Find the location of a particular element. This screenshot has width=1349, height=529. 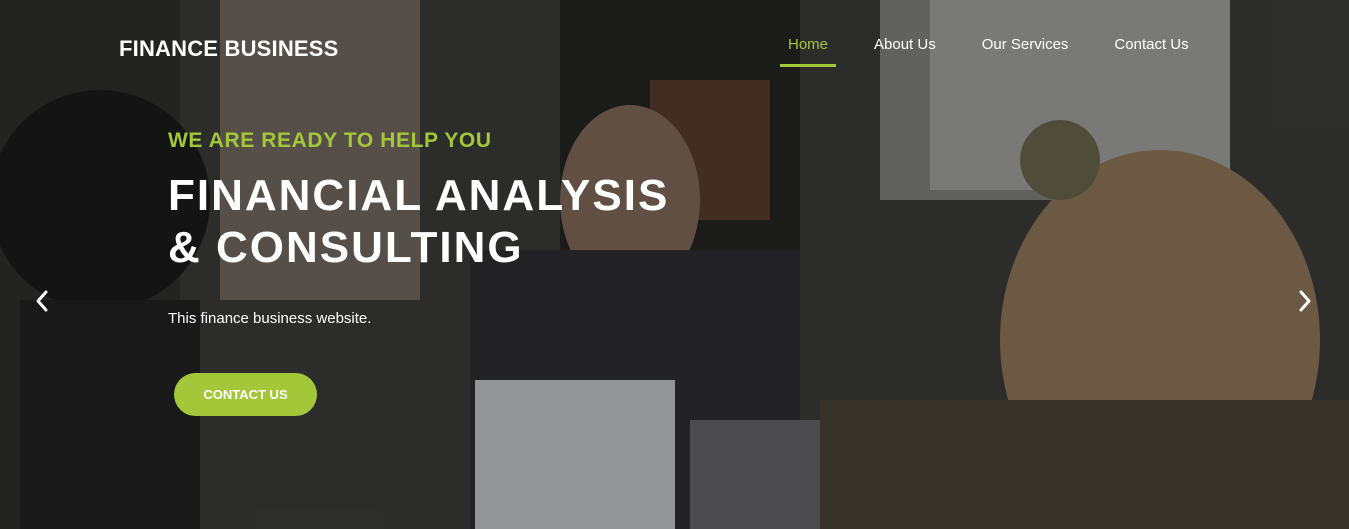

hero-headline-line1: FINANCIAL ANALYSIS is located at coordinates (419, 195).